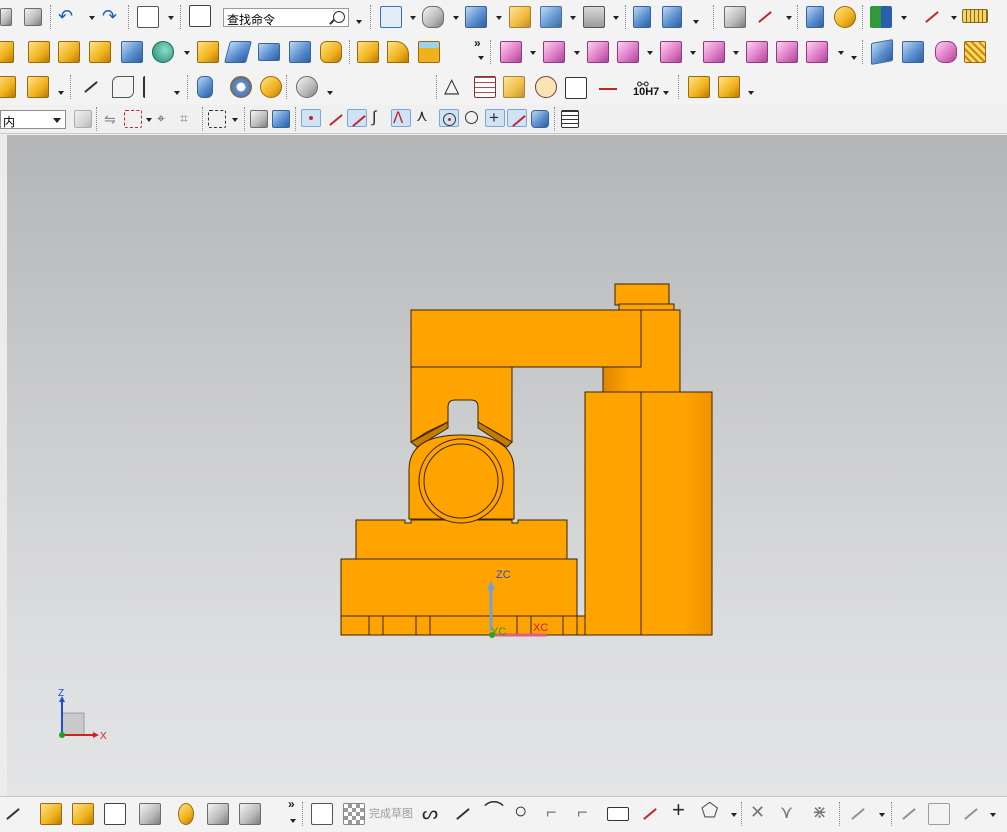 The image size is (1007, 832). What do you see at coordinates (422, 117) in the screenshot?
I see `snap-arc-center-icon: ⋏` at bounding box center [422, 117].